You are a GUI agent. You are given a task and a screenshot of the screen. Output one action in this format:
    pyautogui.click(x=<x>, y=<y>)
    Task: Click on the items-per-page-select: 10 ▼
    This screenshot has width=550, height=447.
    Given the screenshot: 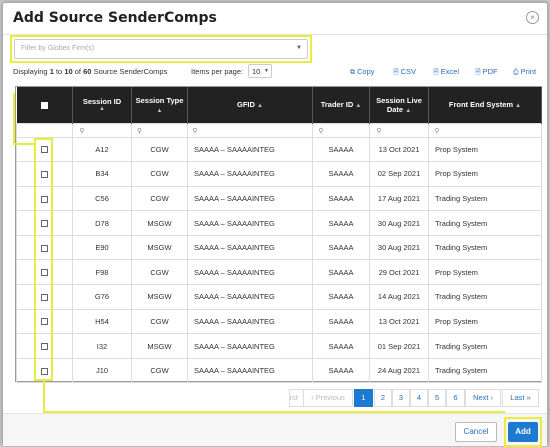 What is the action you would take?
    pyautogui.click(x=260, y=71)
    